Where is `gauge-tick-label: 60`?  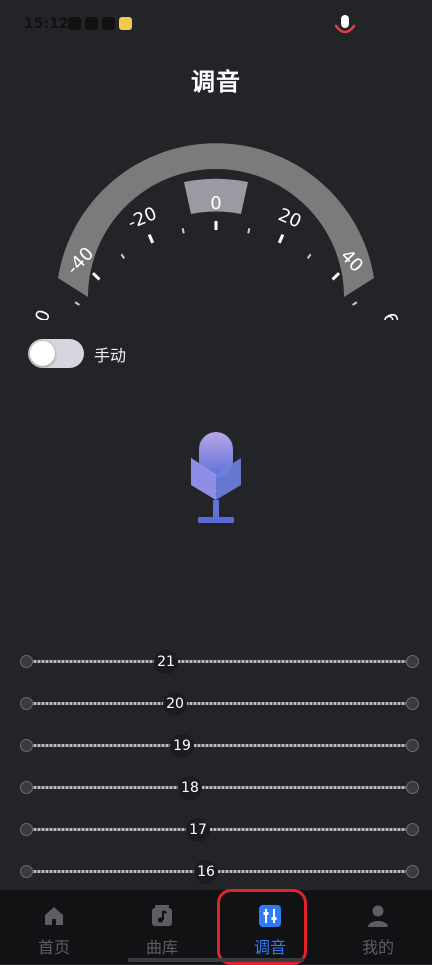
gauge-tick-label: 60 is located at coordinates (392, 315).